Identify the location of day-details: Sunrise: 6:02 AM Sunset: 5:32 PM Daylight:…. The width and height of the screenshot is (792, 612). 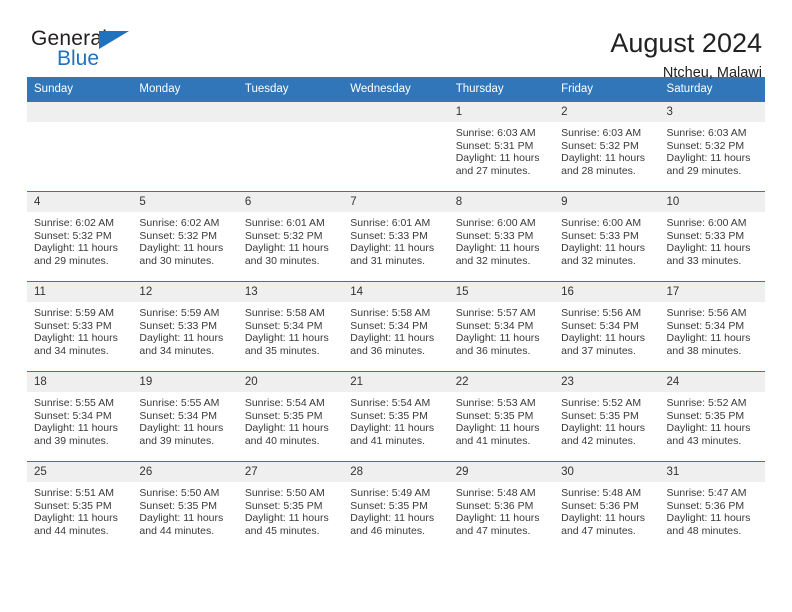
(184, 239).